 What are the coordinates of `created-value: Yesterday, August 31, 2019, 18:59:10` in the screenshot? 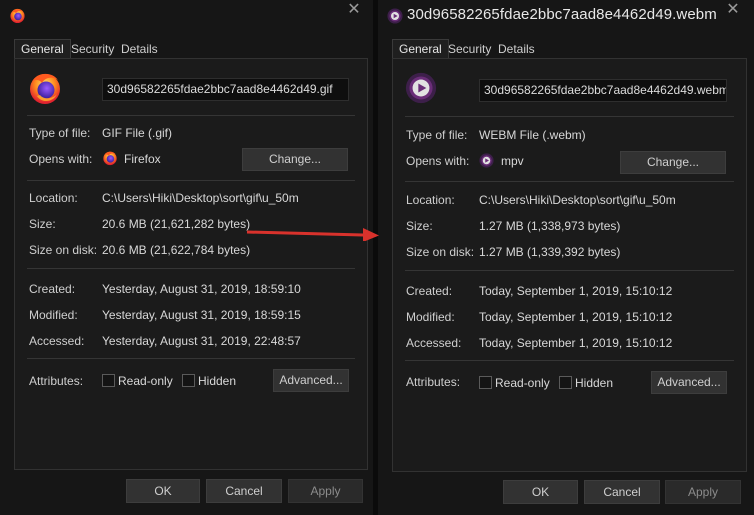 It's located at (201, 289).